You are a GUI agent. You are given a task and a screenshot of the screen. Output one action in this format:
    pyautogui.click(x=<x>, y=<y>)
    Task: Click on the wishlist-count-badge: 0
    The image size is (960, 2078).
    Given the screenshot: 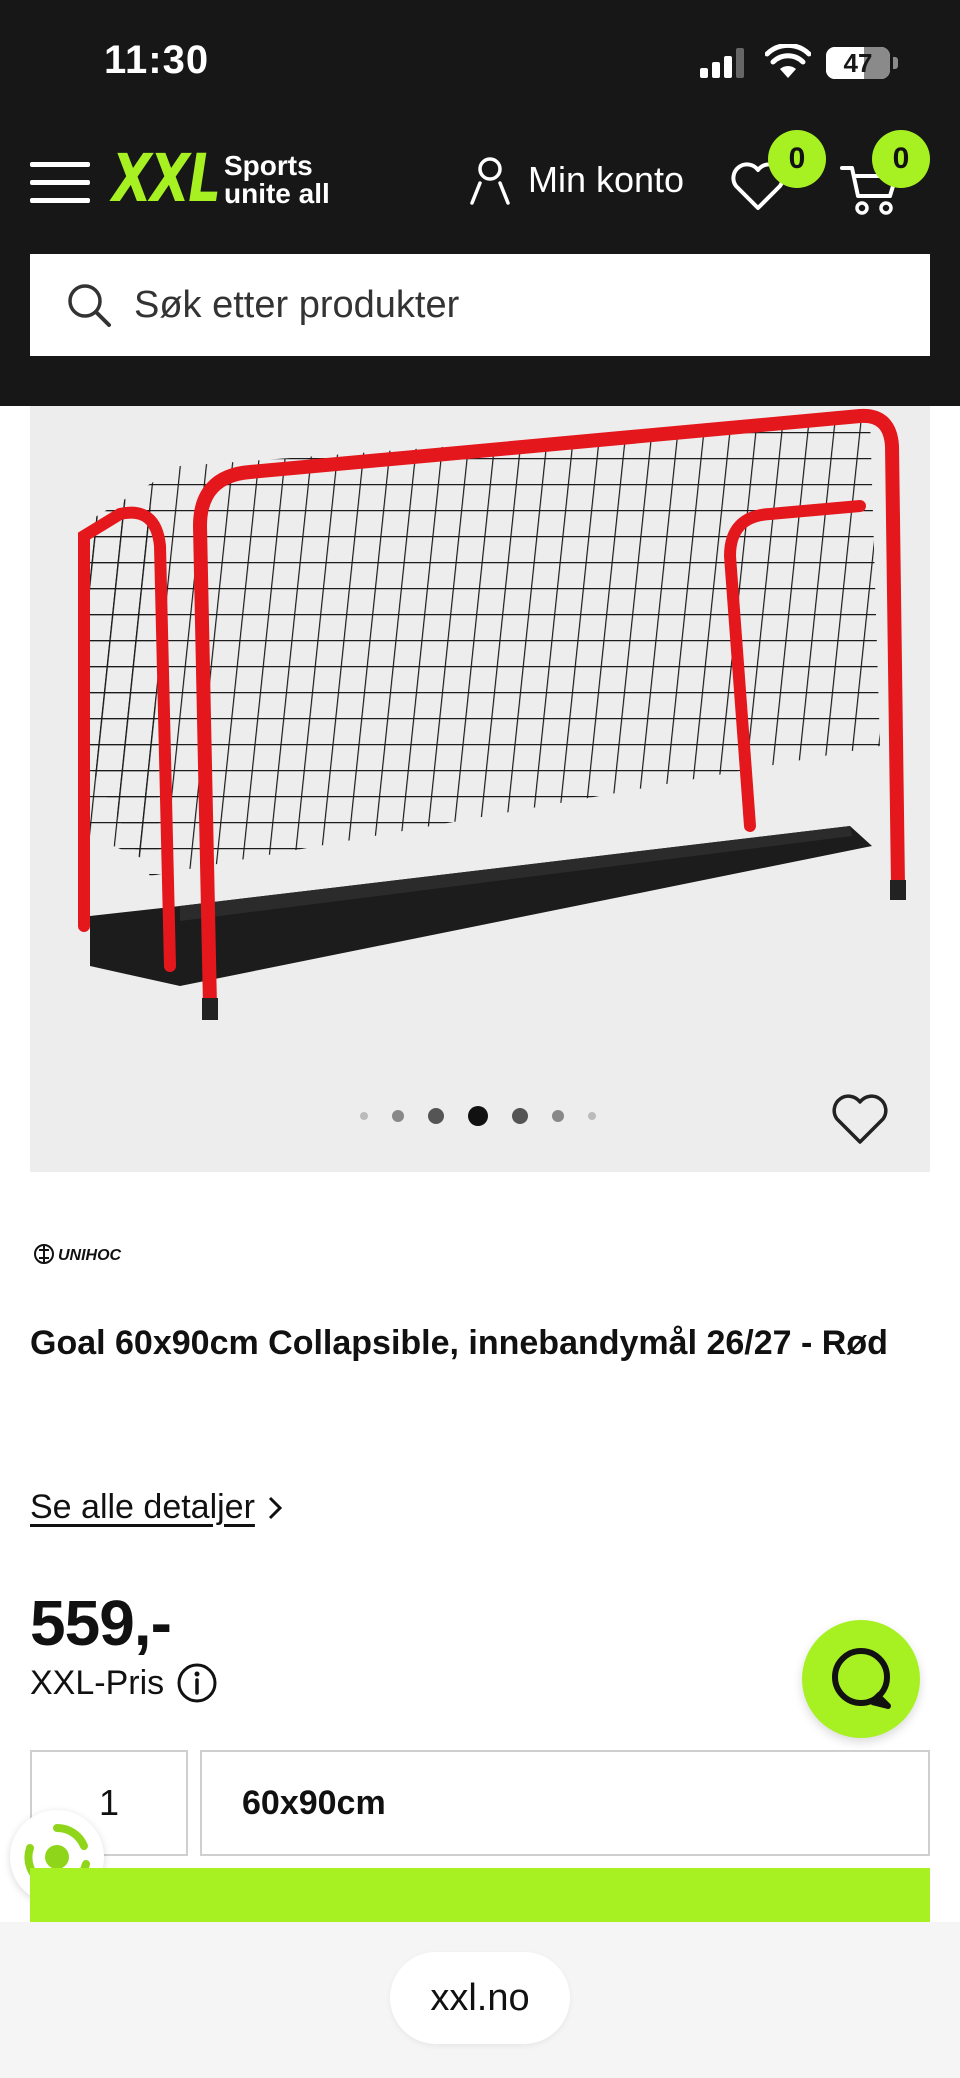 What is the action you would take?
    pyautogui.click(x=797, y=159)
    